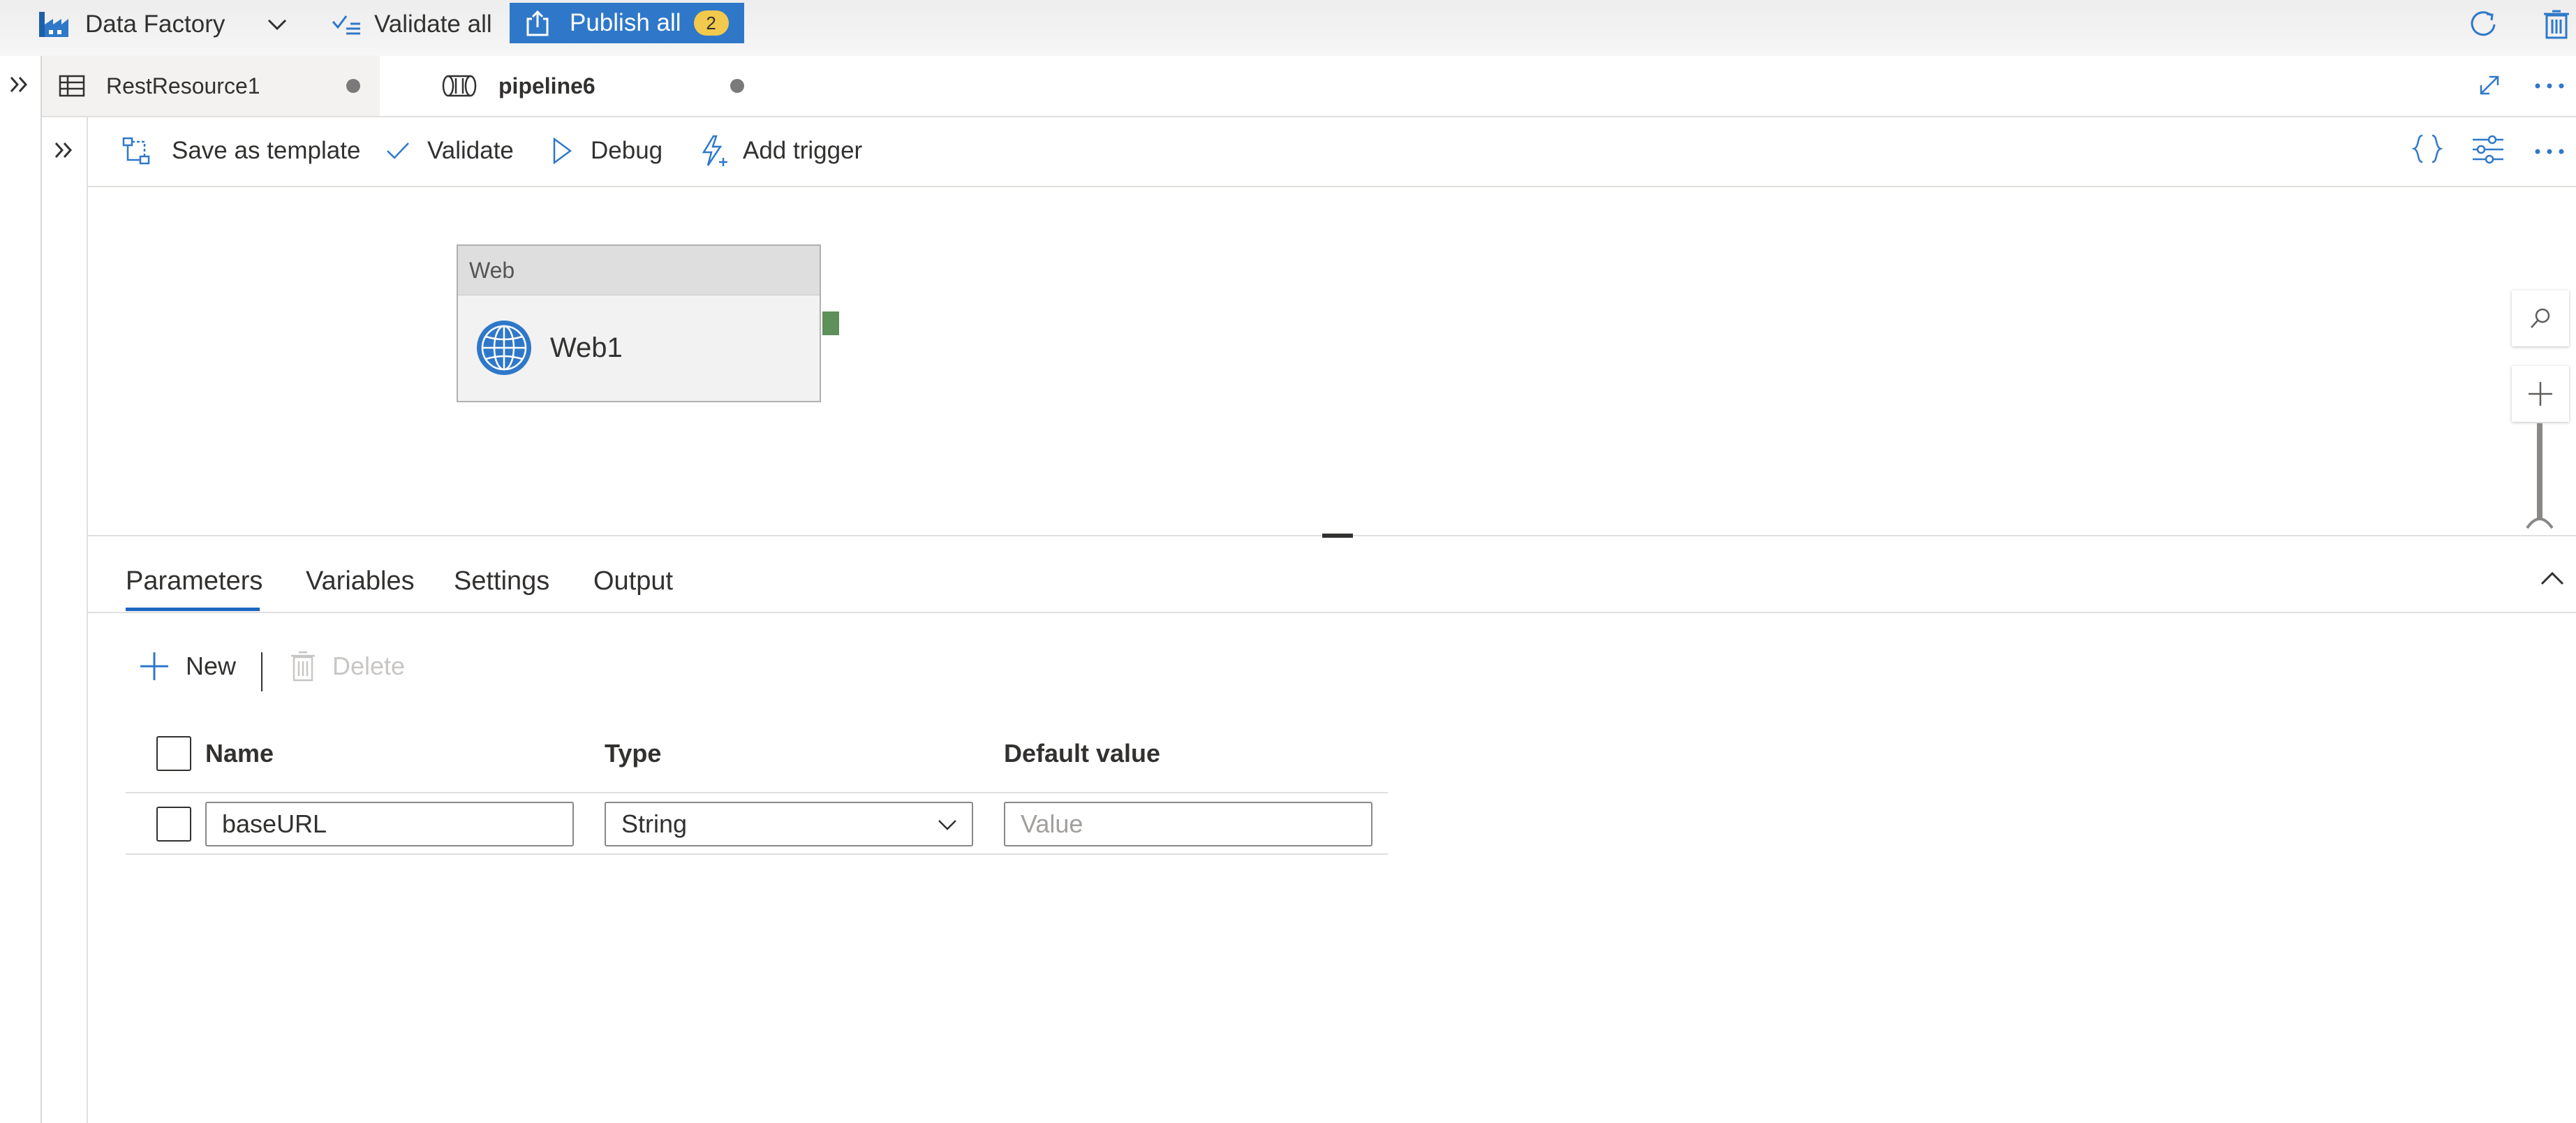 Image resolution: width=2576 pixels, height=1123 pixels. What do you see at coordinates (2427, 149) in the screenshot?
I see `code-braces-icon` at bounding box center [2427, 149].